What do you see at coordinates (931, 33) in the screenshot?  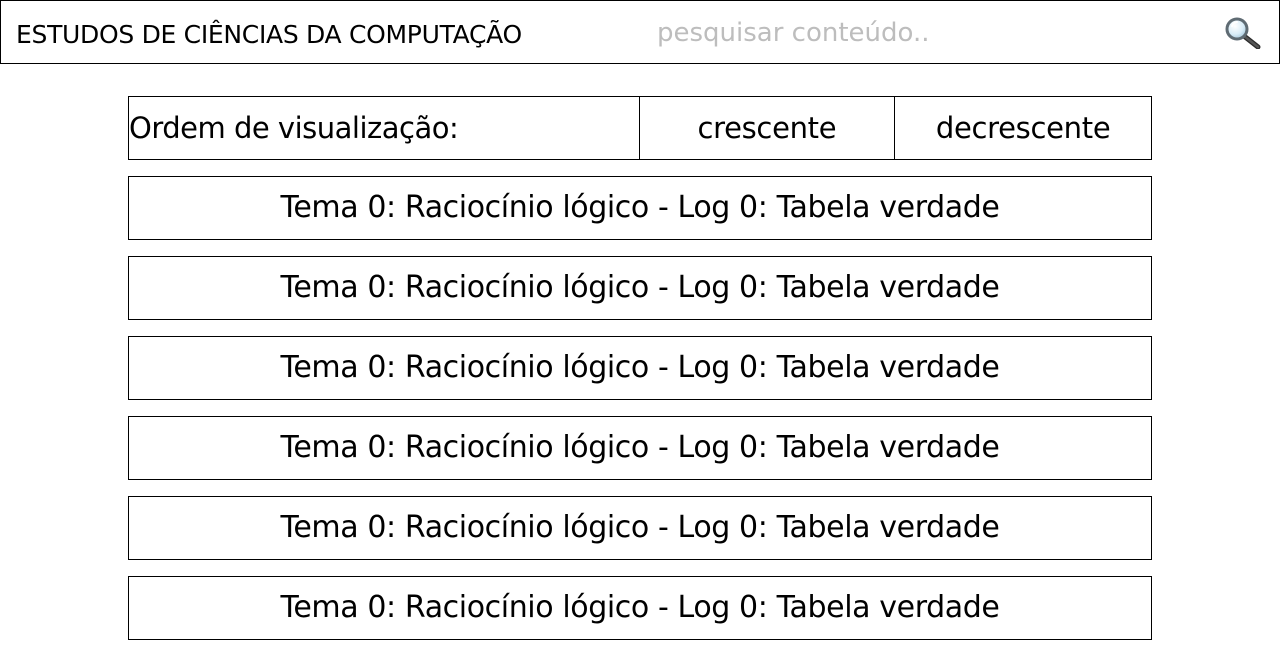 I see `search-input` at bounding box center [931, 33].